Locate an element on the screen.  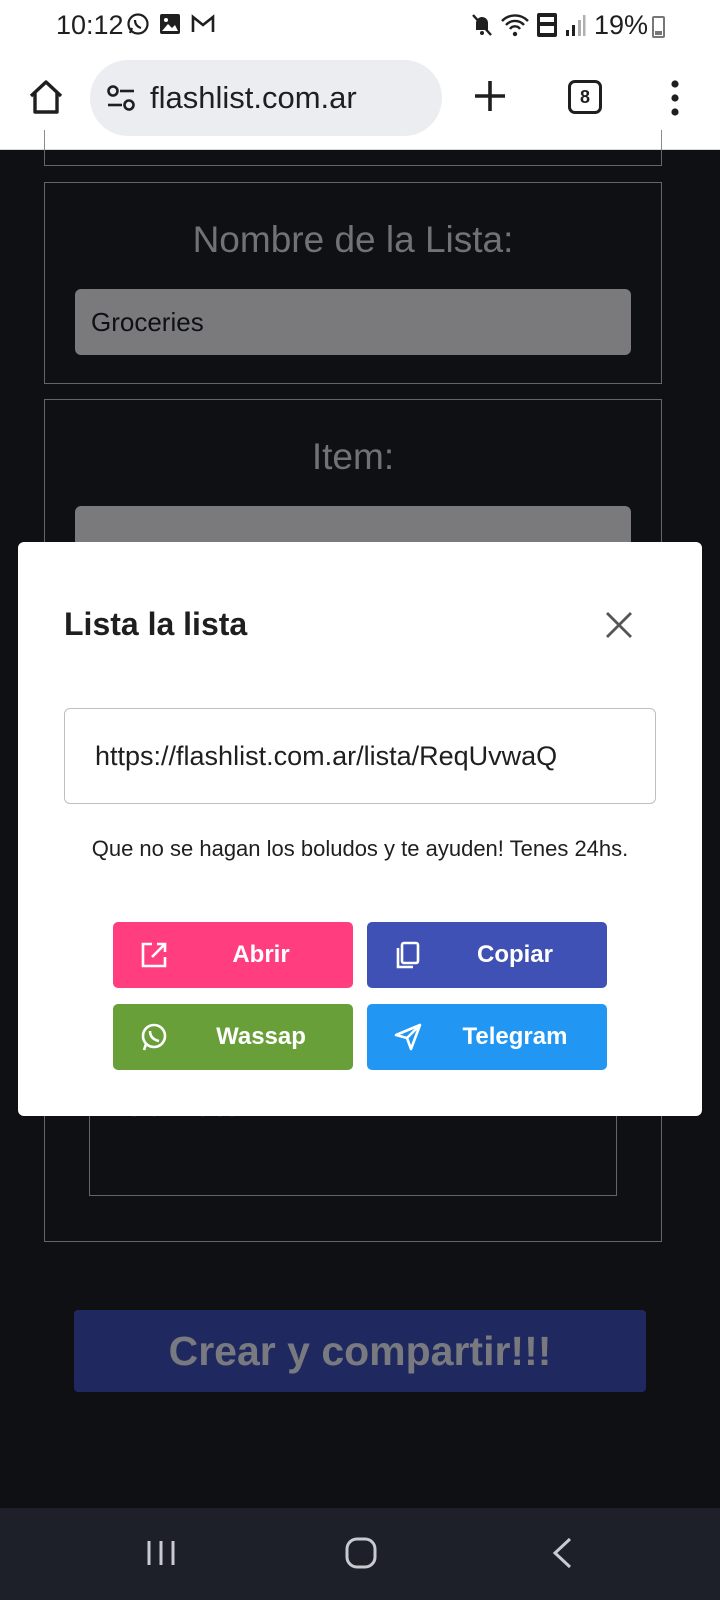
close-icon is located at coordinates (619, 625).